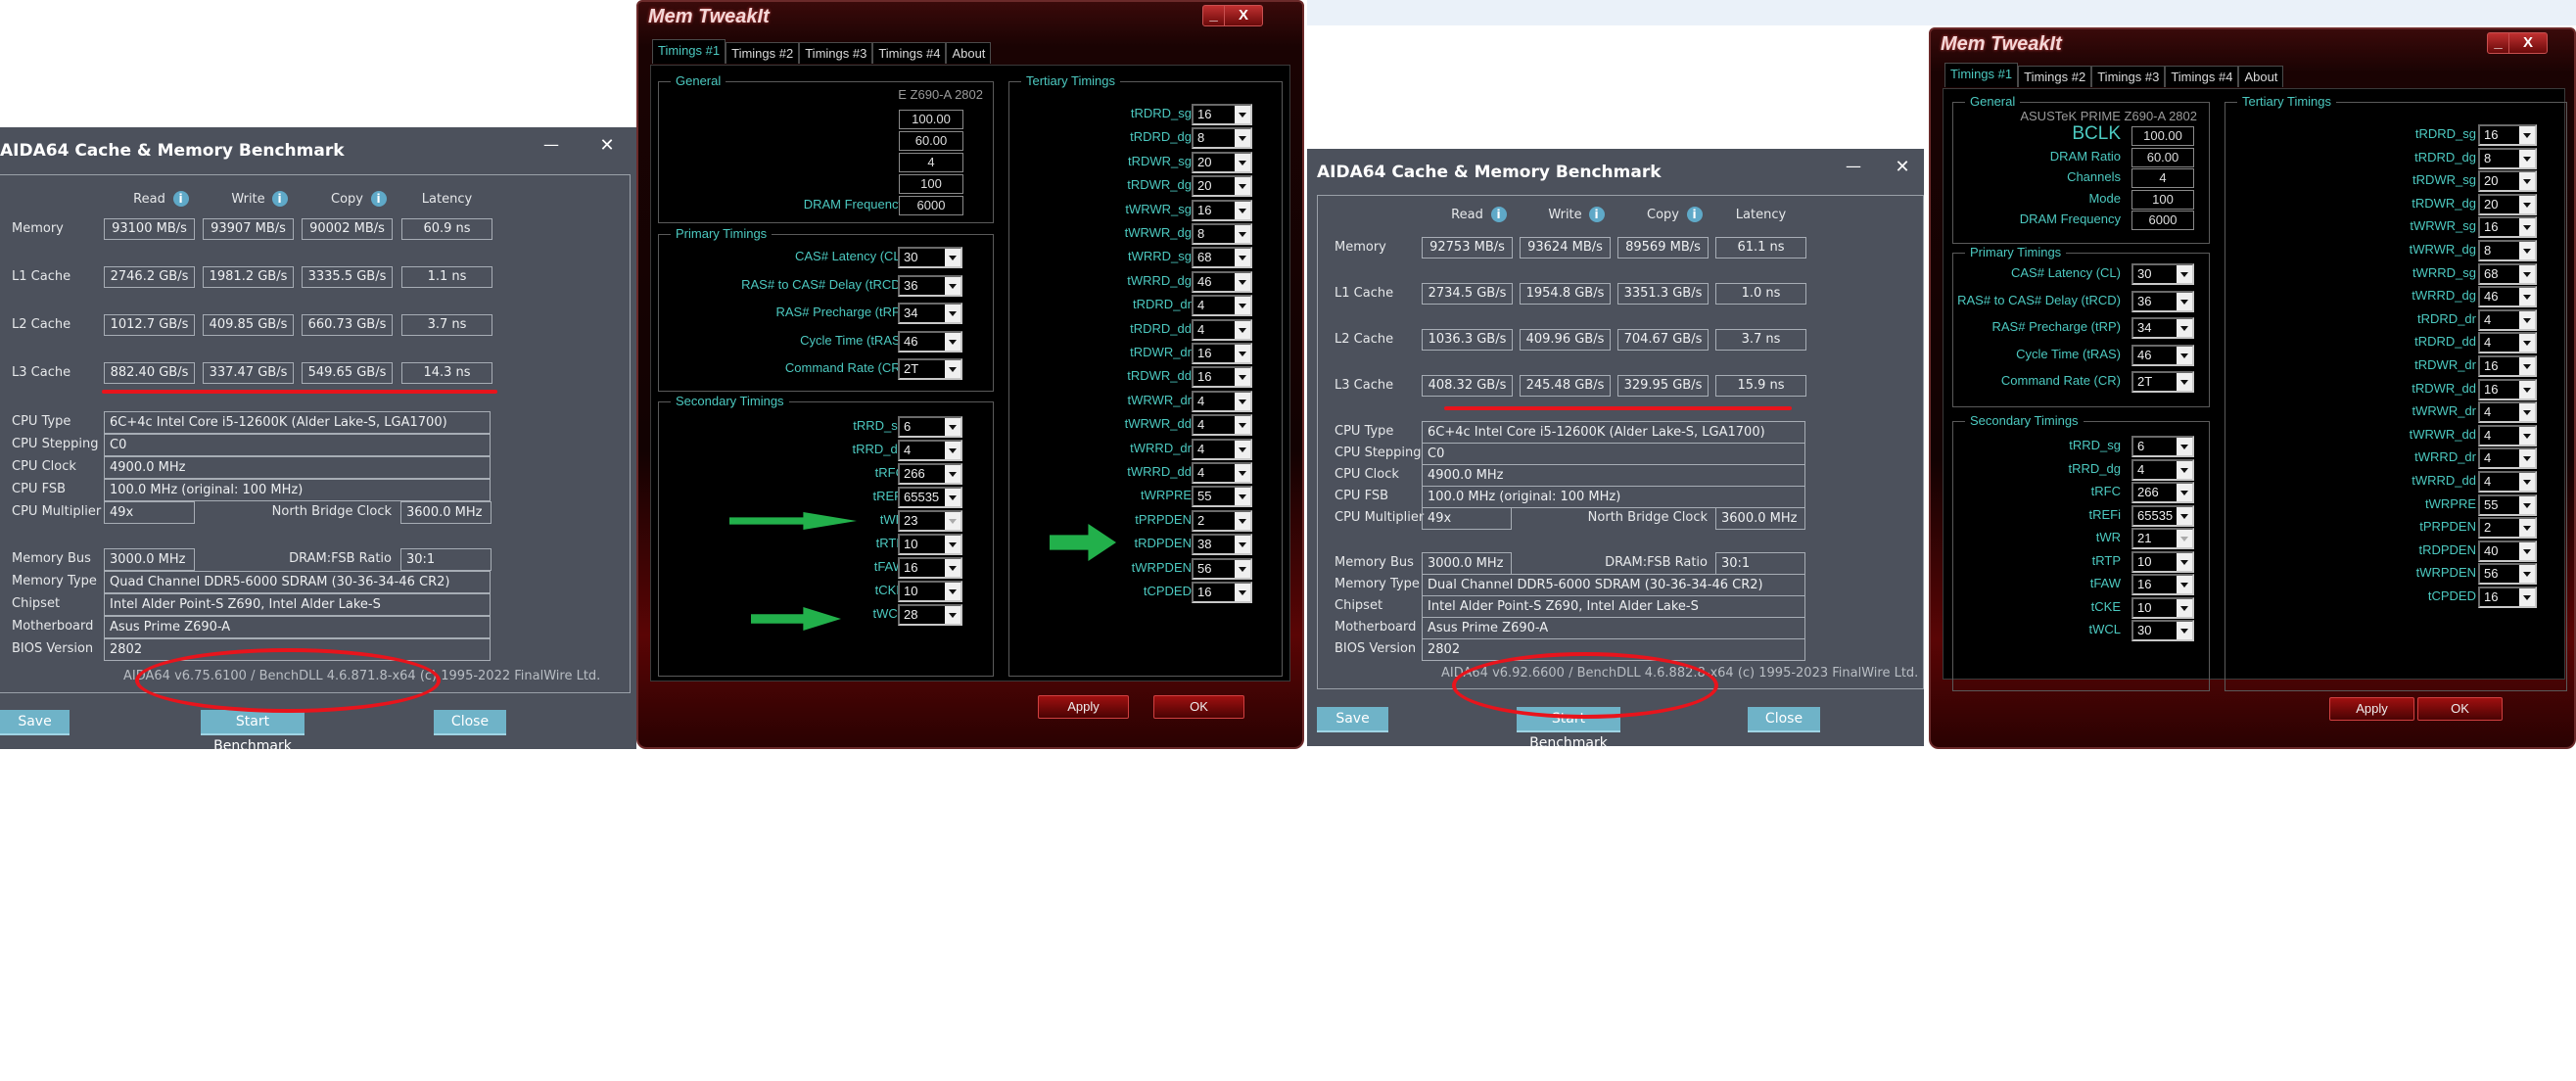 This screenshot has height=1081, width=2576. I want to click on timing-dropdown: 56, so click(2508, 574).